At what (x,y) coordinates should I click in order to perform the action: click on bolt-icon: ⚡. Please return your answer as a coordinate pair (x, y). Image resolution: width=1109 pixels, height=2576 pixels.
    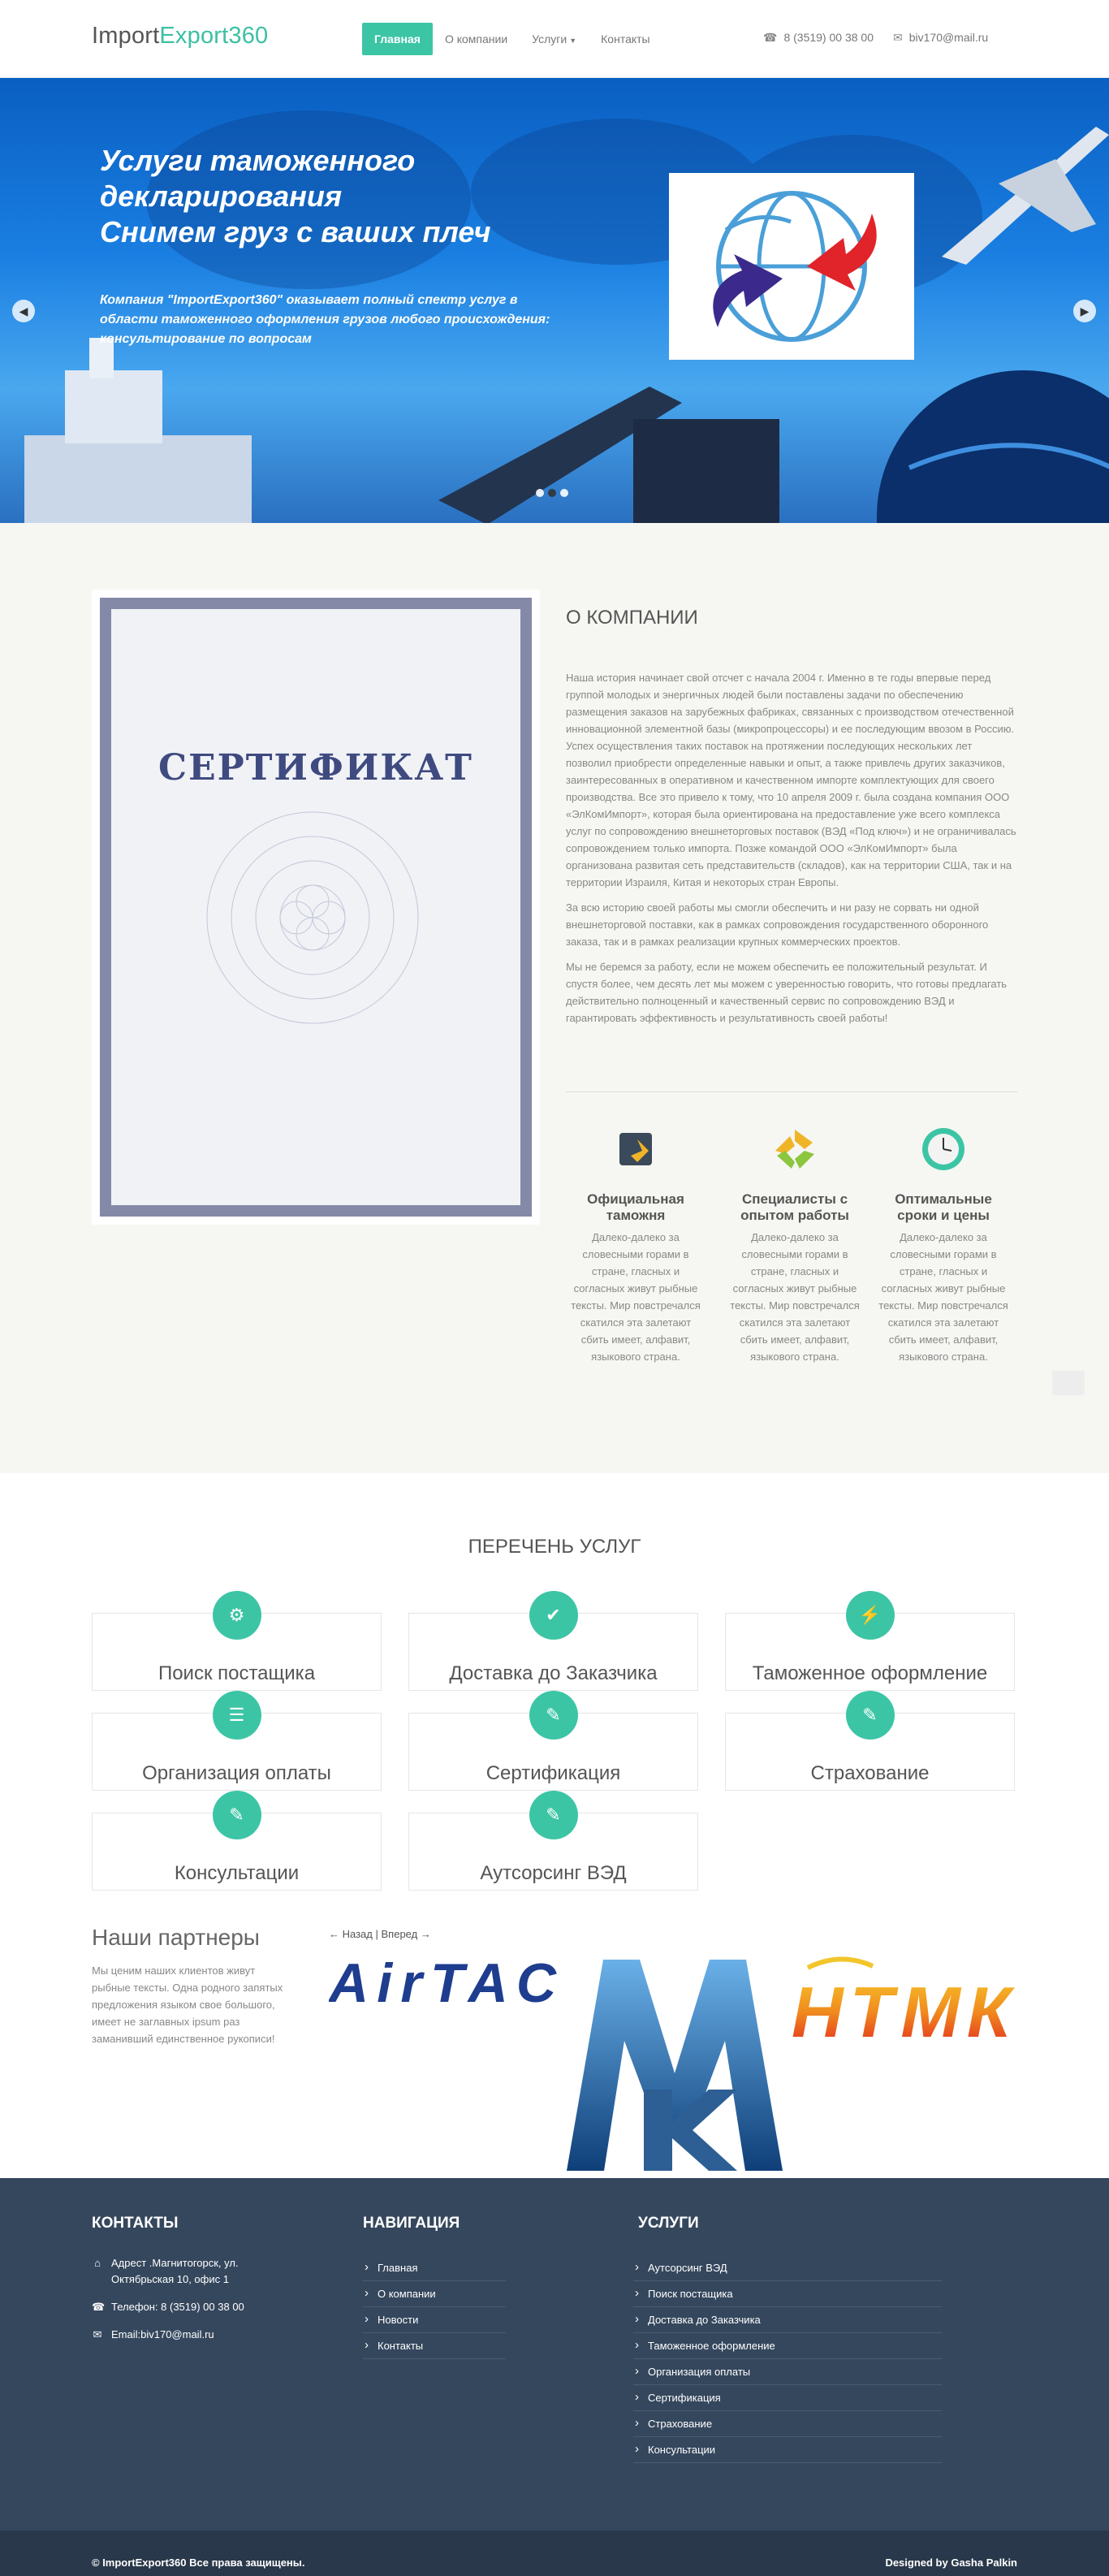
    Looking at the image, I should click on (870, 1616).